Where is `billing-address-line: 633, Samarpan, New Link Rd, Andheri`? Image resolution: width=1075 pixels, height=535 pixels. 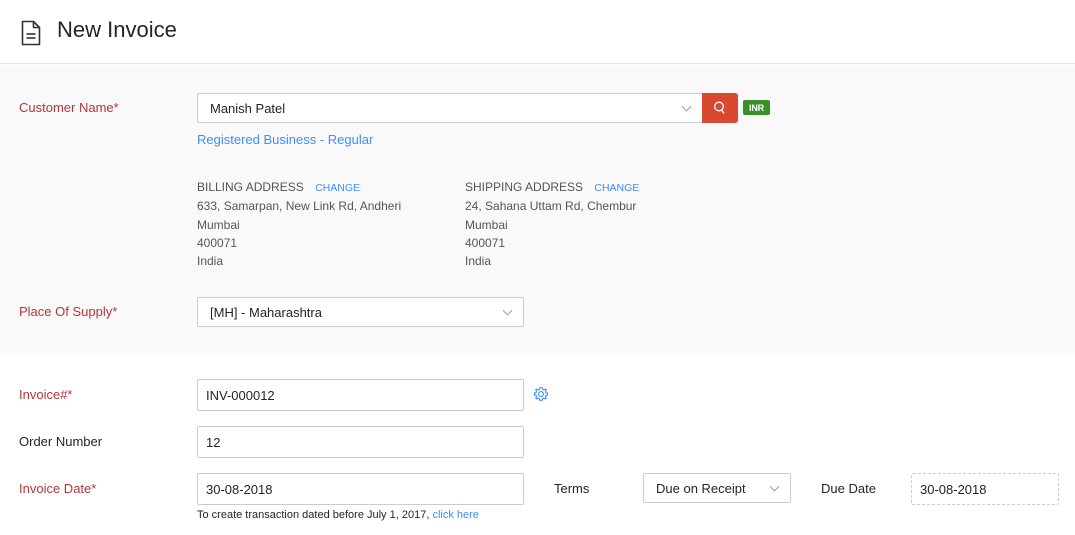
billing-address-line: 633, Samarpan, New Link Rd, Andheri is located at coordinates (299, 206).